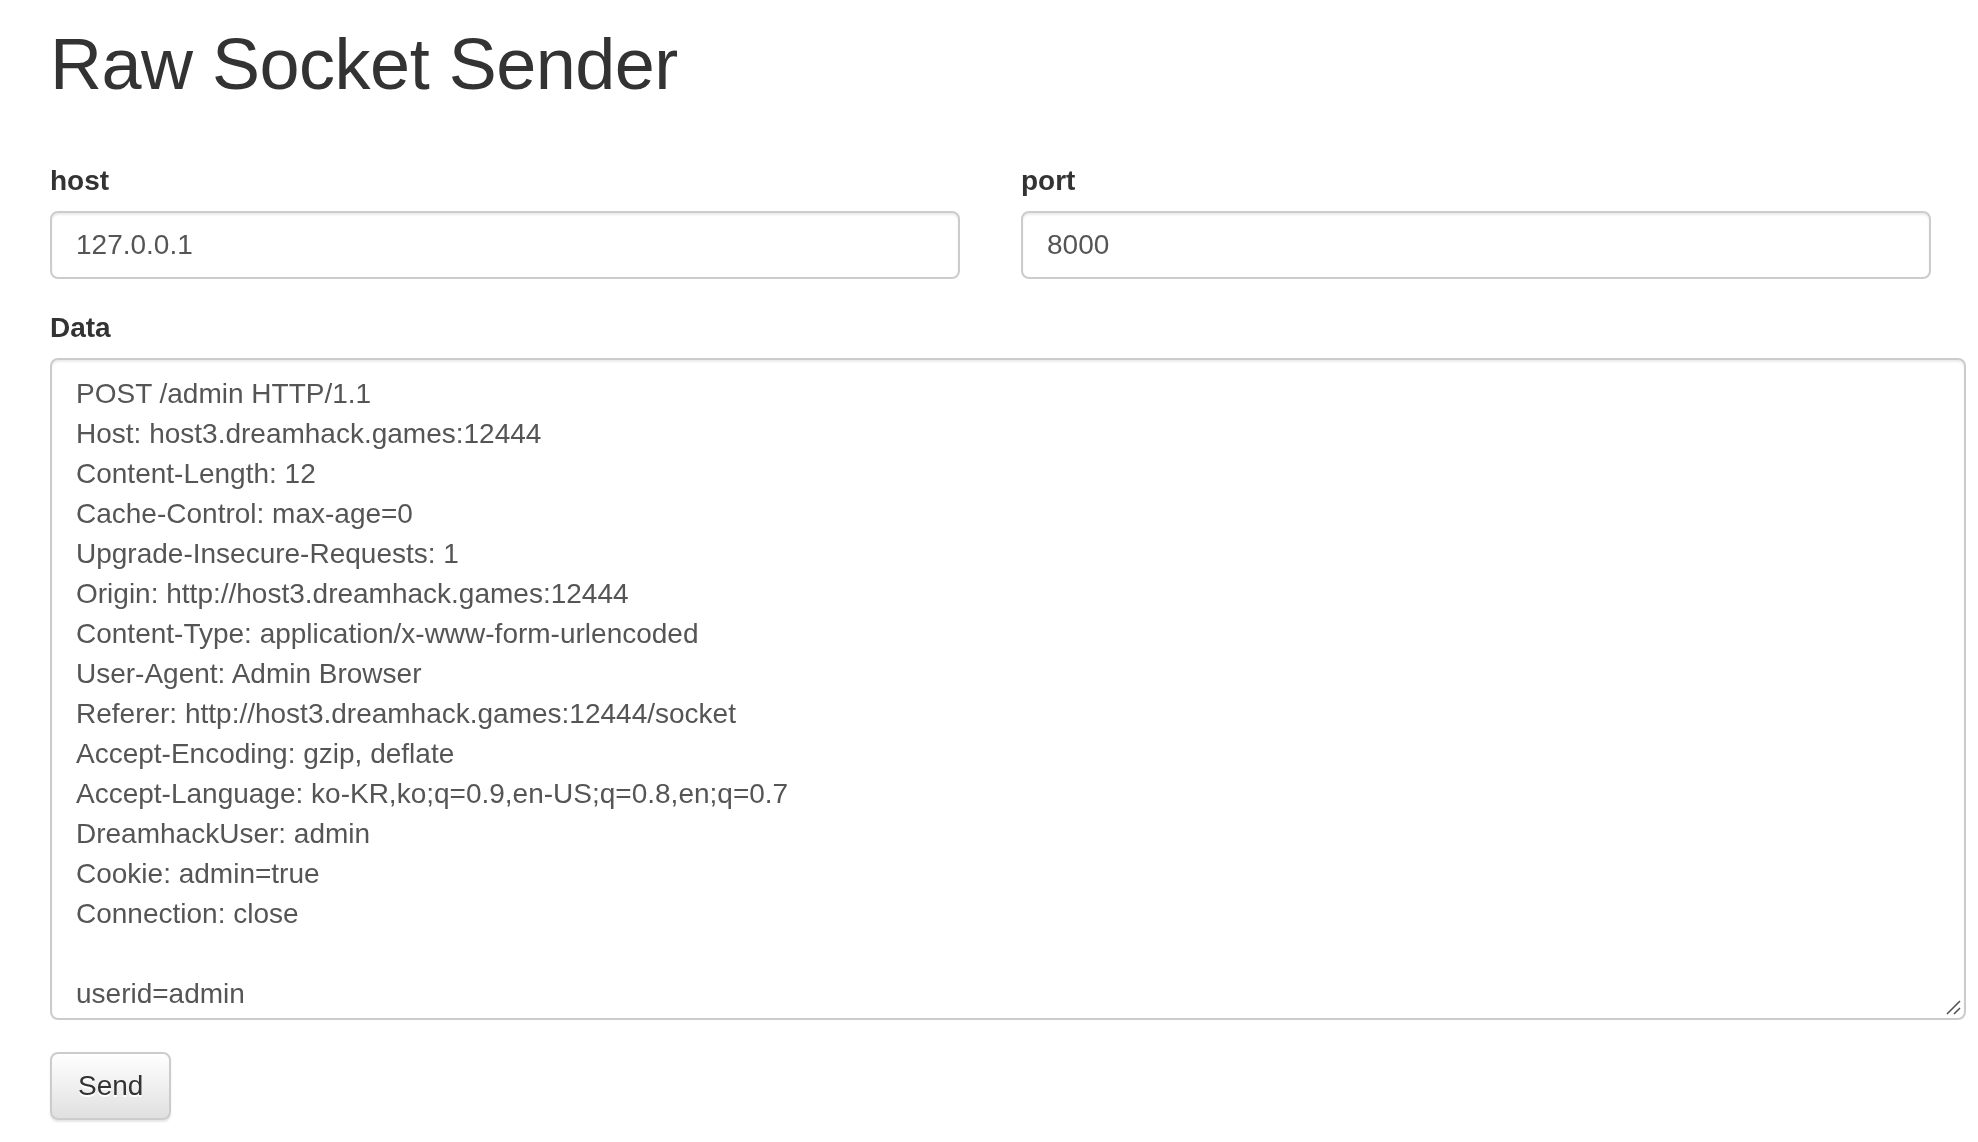 This screenshot has height=1142, width=1978. I want to click on text-line: Content-Length: 12, so click(196, 474).